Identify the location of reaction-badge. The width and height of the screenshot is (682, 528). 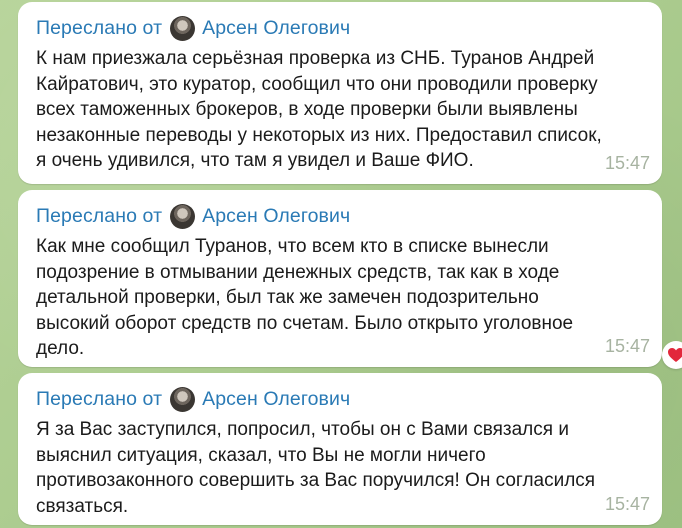
(672, 355).